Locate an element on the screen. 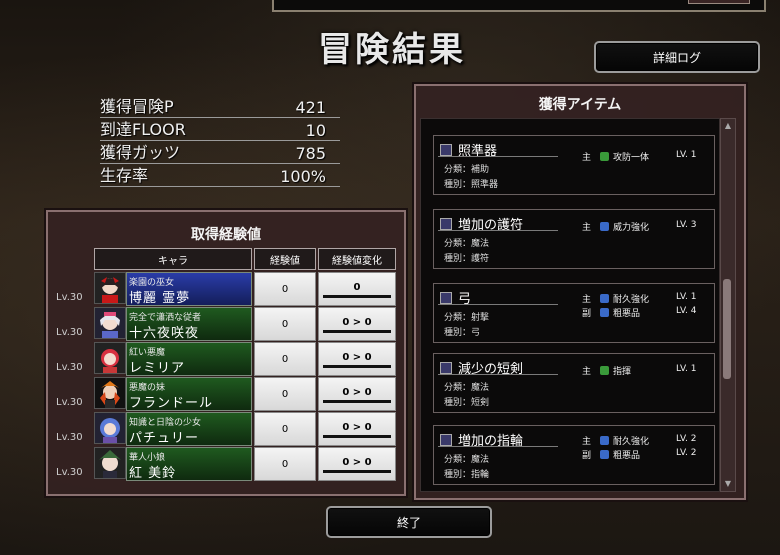  item-card: 照準器 分類：補助 種別：照準器 主攻防一体 LV. 1 is located at coordinates (574, 165).